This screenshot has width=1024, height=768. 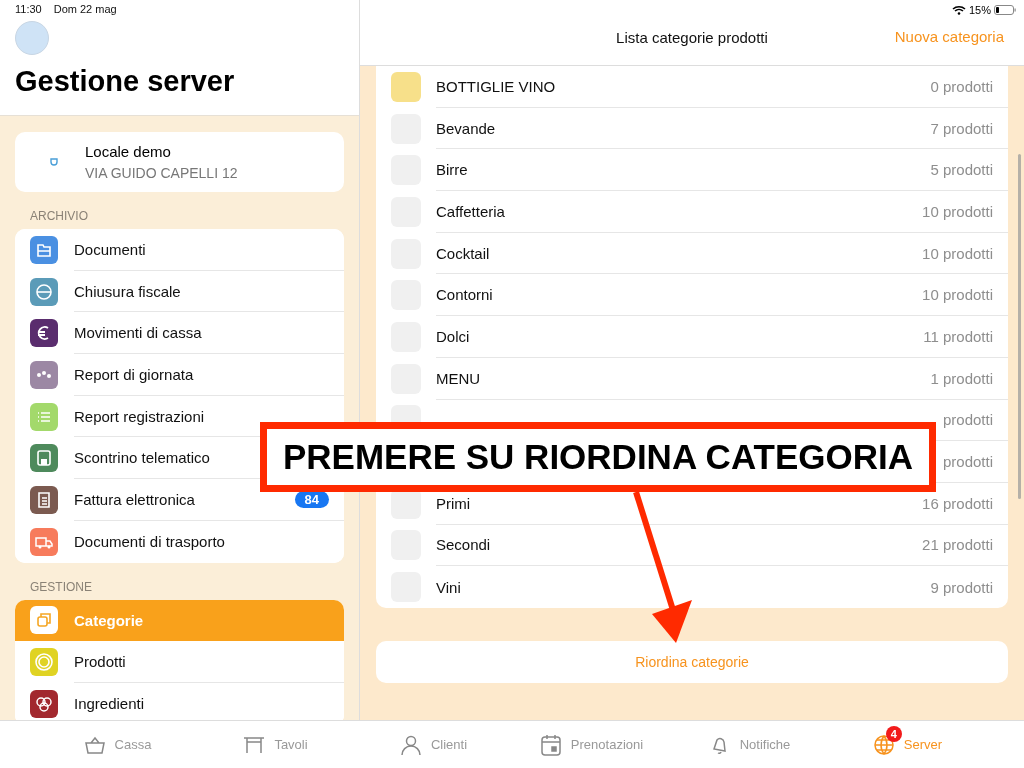 I want to click on tab-item: 4 Server, so click(x=907, y=744).